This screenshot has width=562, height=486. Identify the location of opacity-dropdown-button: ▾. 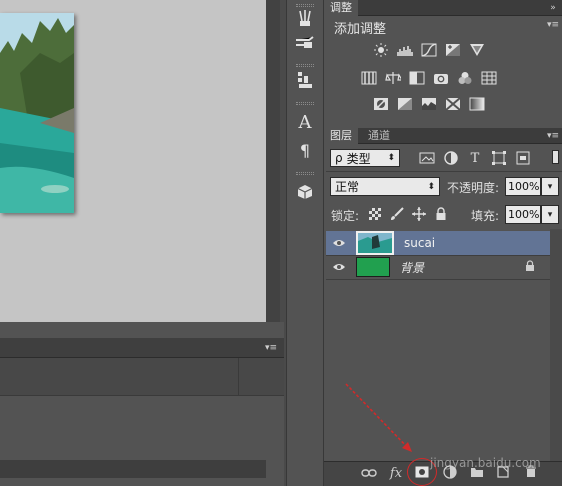
(550, 186).